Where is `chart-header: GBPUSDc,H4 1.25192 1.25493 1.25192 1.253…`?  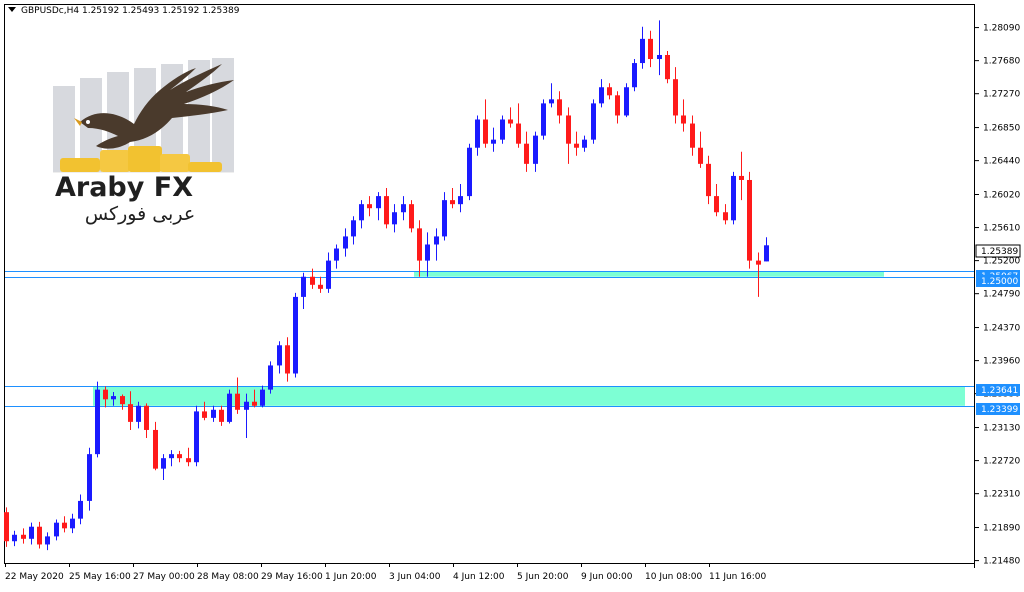
chart-header: GBPUSDc,H4 1.25192 1.25493 1.25192 1.253… is located at coordinates (123, 11).